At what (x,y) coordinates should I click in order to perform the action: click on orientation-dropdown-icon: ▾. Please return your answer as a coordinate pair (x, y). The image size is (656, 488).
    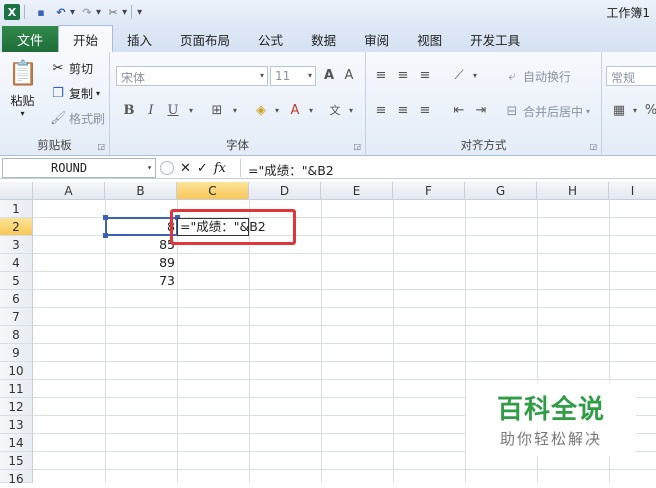
    Looking at the image, I should click on (475, 76).